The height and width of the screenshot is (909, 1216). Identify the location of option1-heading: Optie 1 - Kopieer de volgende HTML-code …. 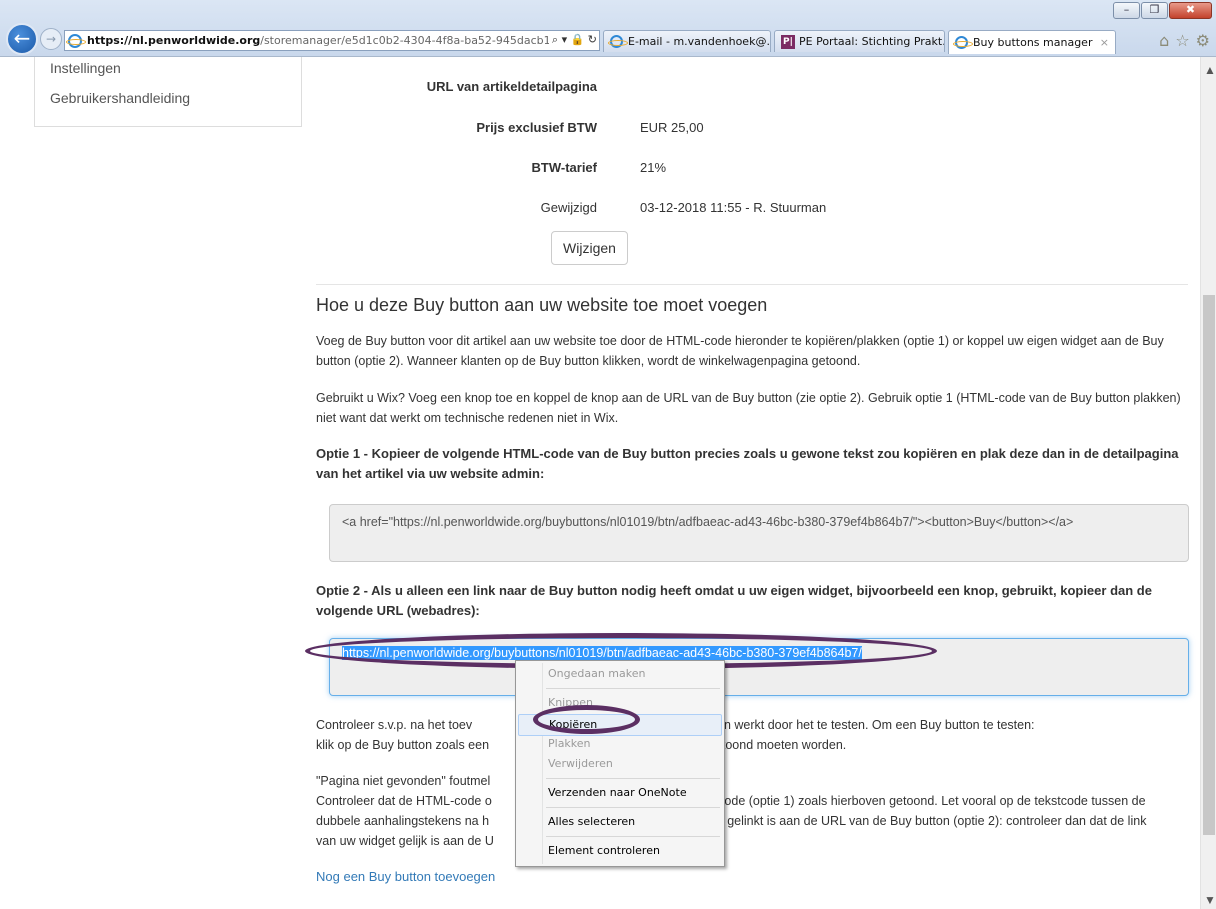
(747, 463).